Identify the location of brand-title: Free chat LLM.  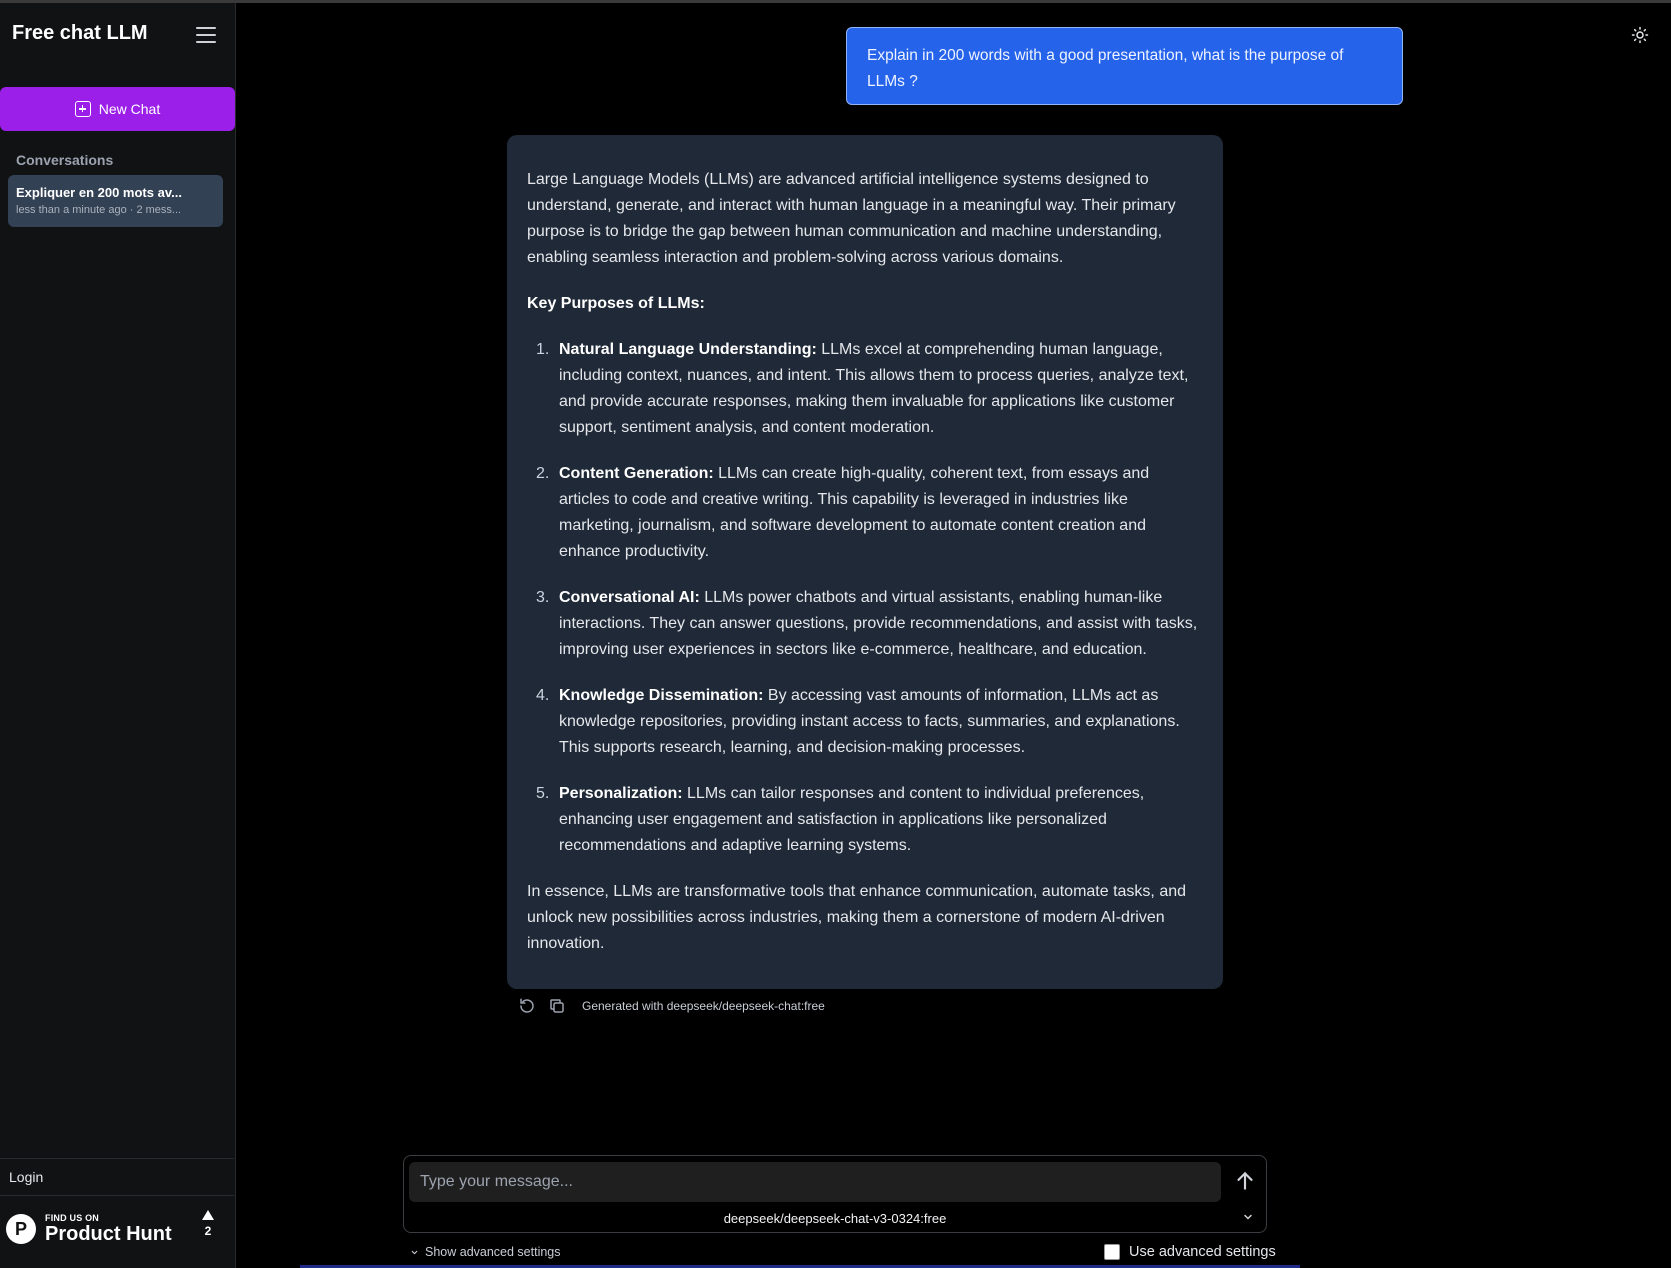
(80, 33).